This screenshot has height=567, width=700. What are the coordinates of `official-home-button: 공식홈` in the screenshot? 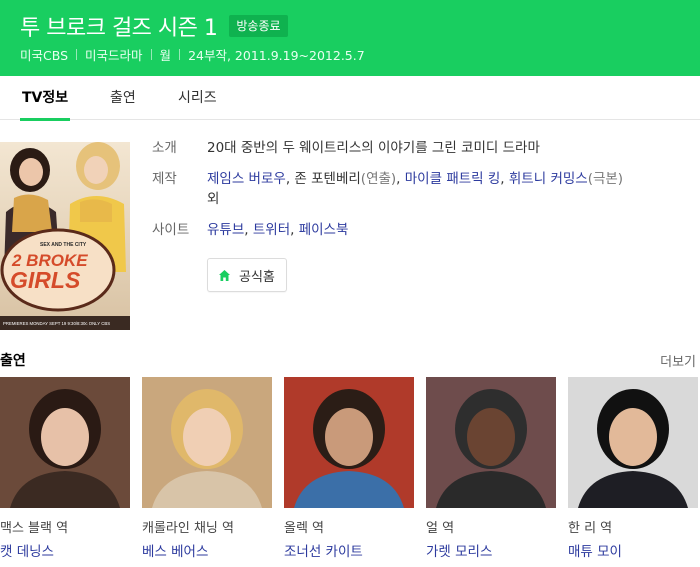 It's located at (247, 275).